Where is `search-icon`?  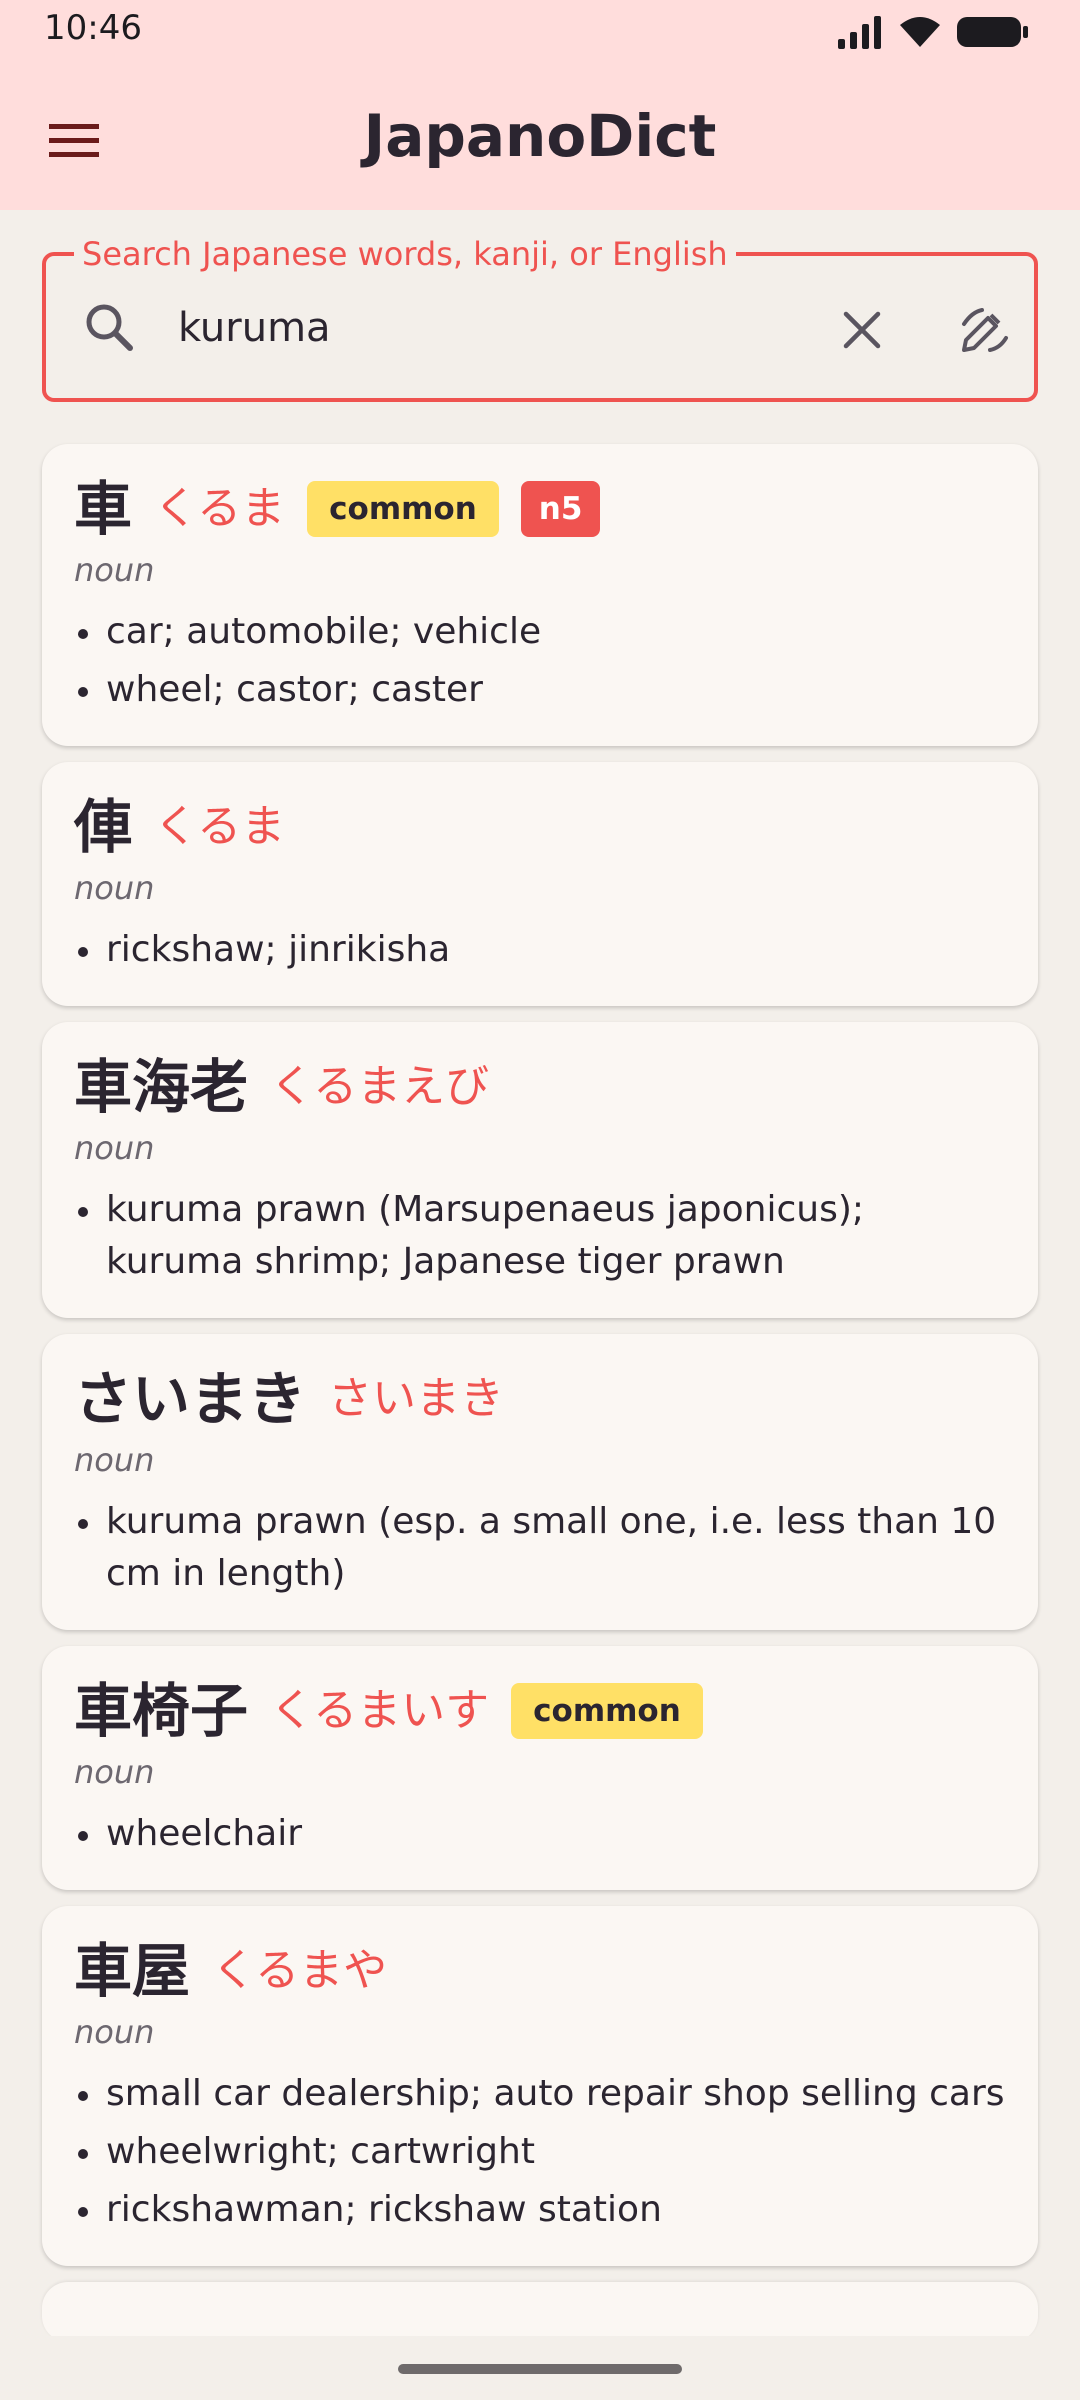
search-icon is located at coordinates (109, 327).